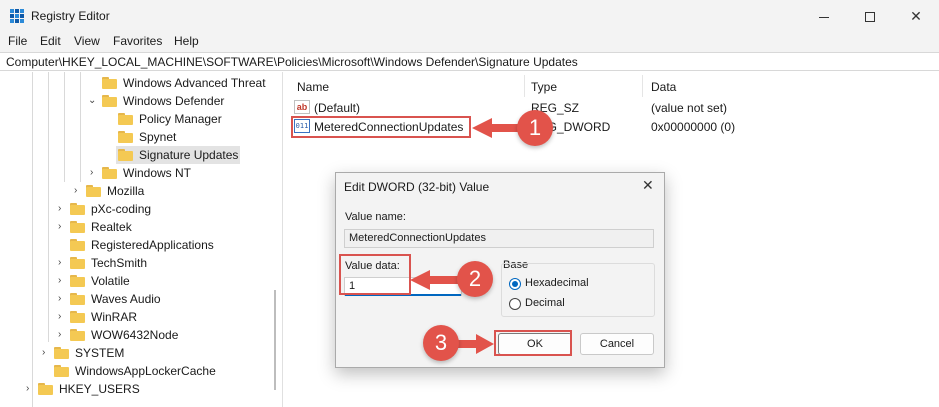 Image resolution: width=939 pixels, height=407 pixels. What do you see at coordinates (110, 281) in the screenshot?
I see `tree-item-label: Volatile` at bounding box center [110, 281].